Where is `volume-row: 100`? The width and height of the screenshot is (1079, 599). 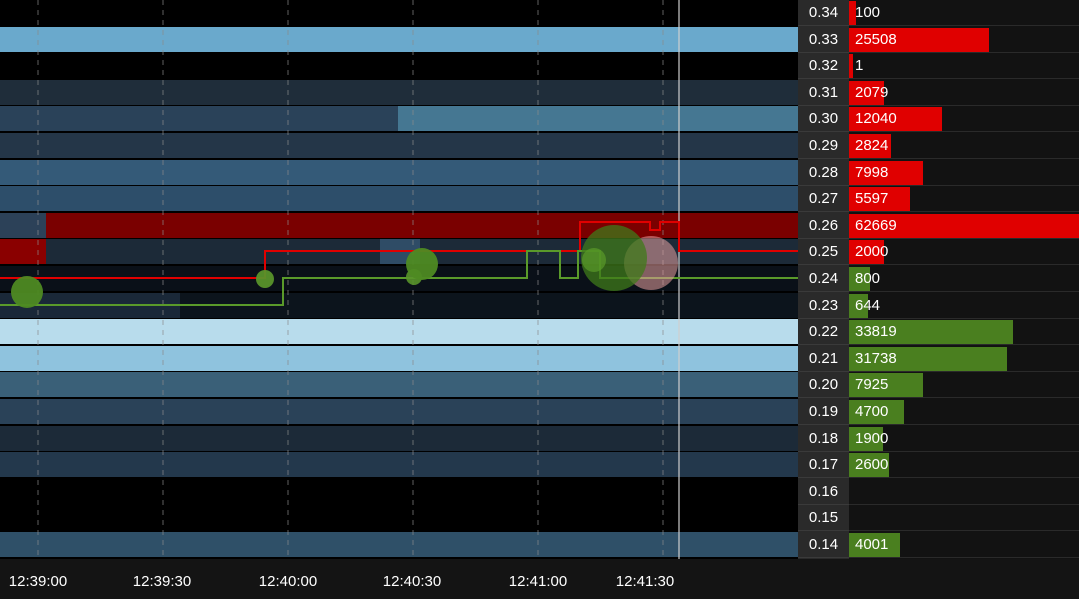 volume-row: 100 is located at coordinates (964, 13).